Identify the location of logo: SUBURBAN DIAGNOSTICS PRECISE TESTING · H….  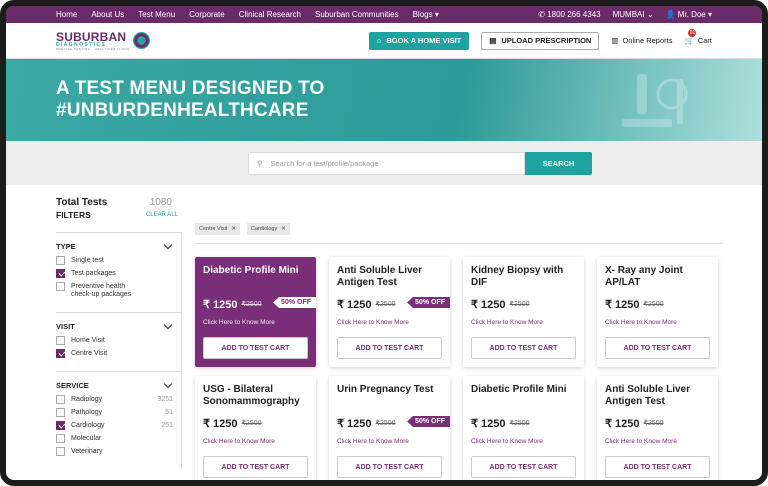
(103, 41).